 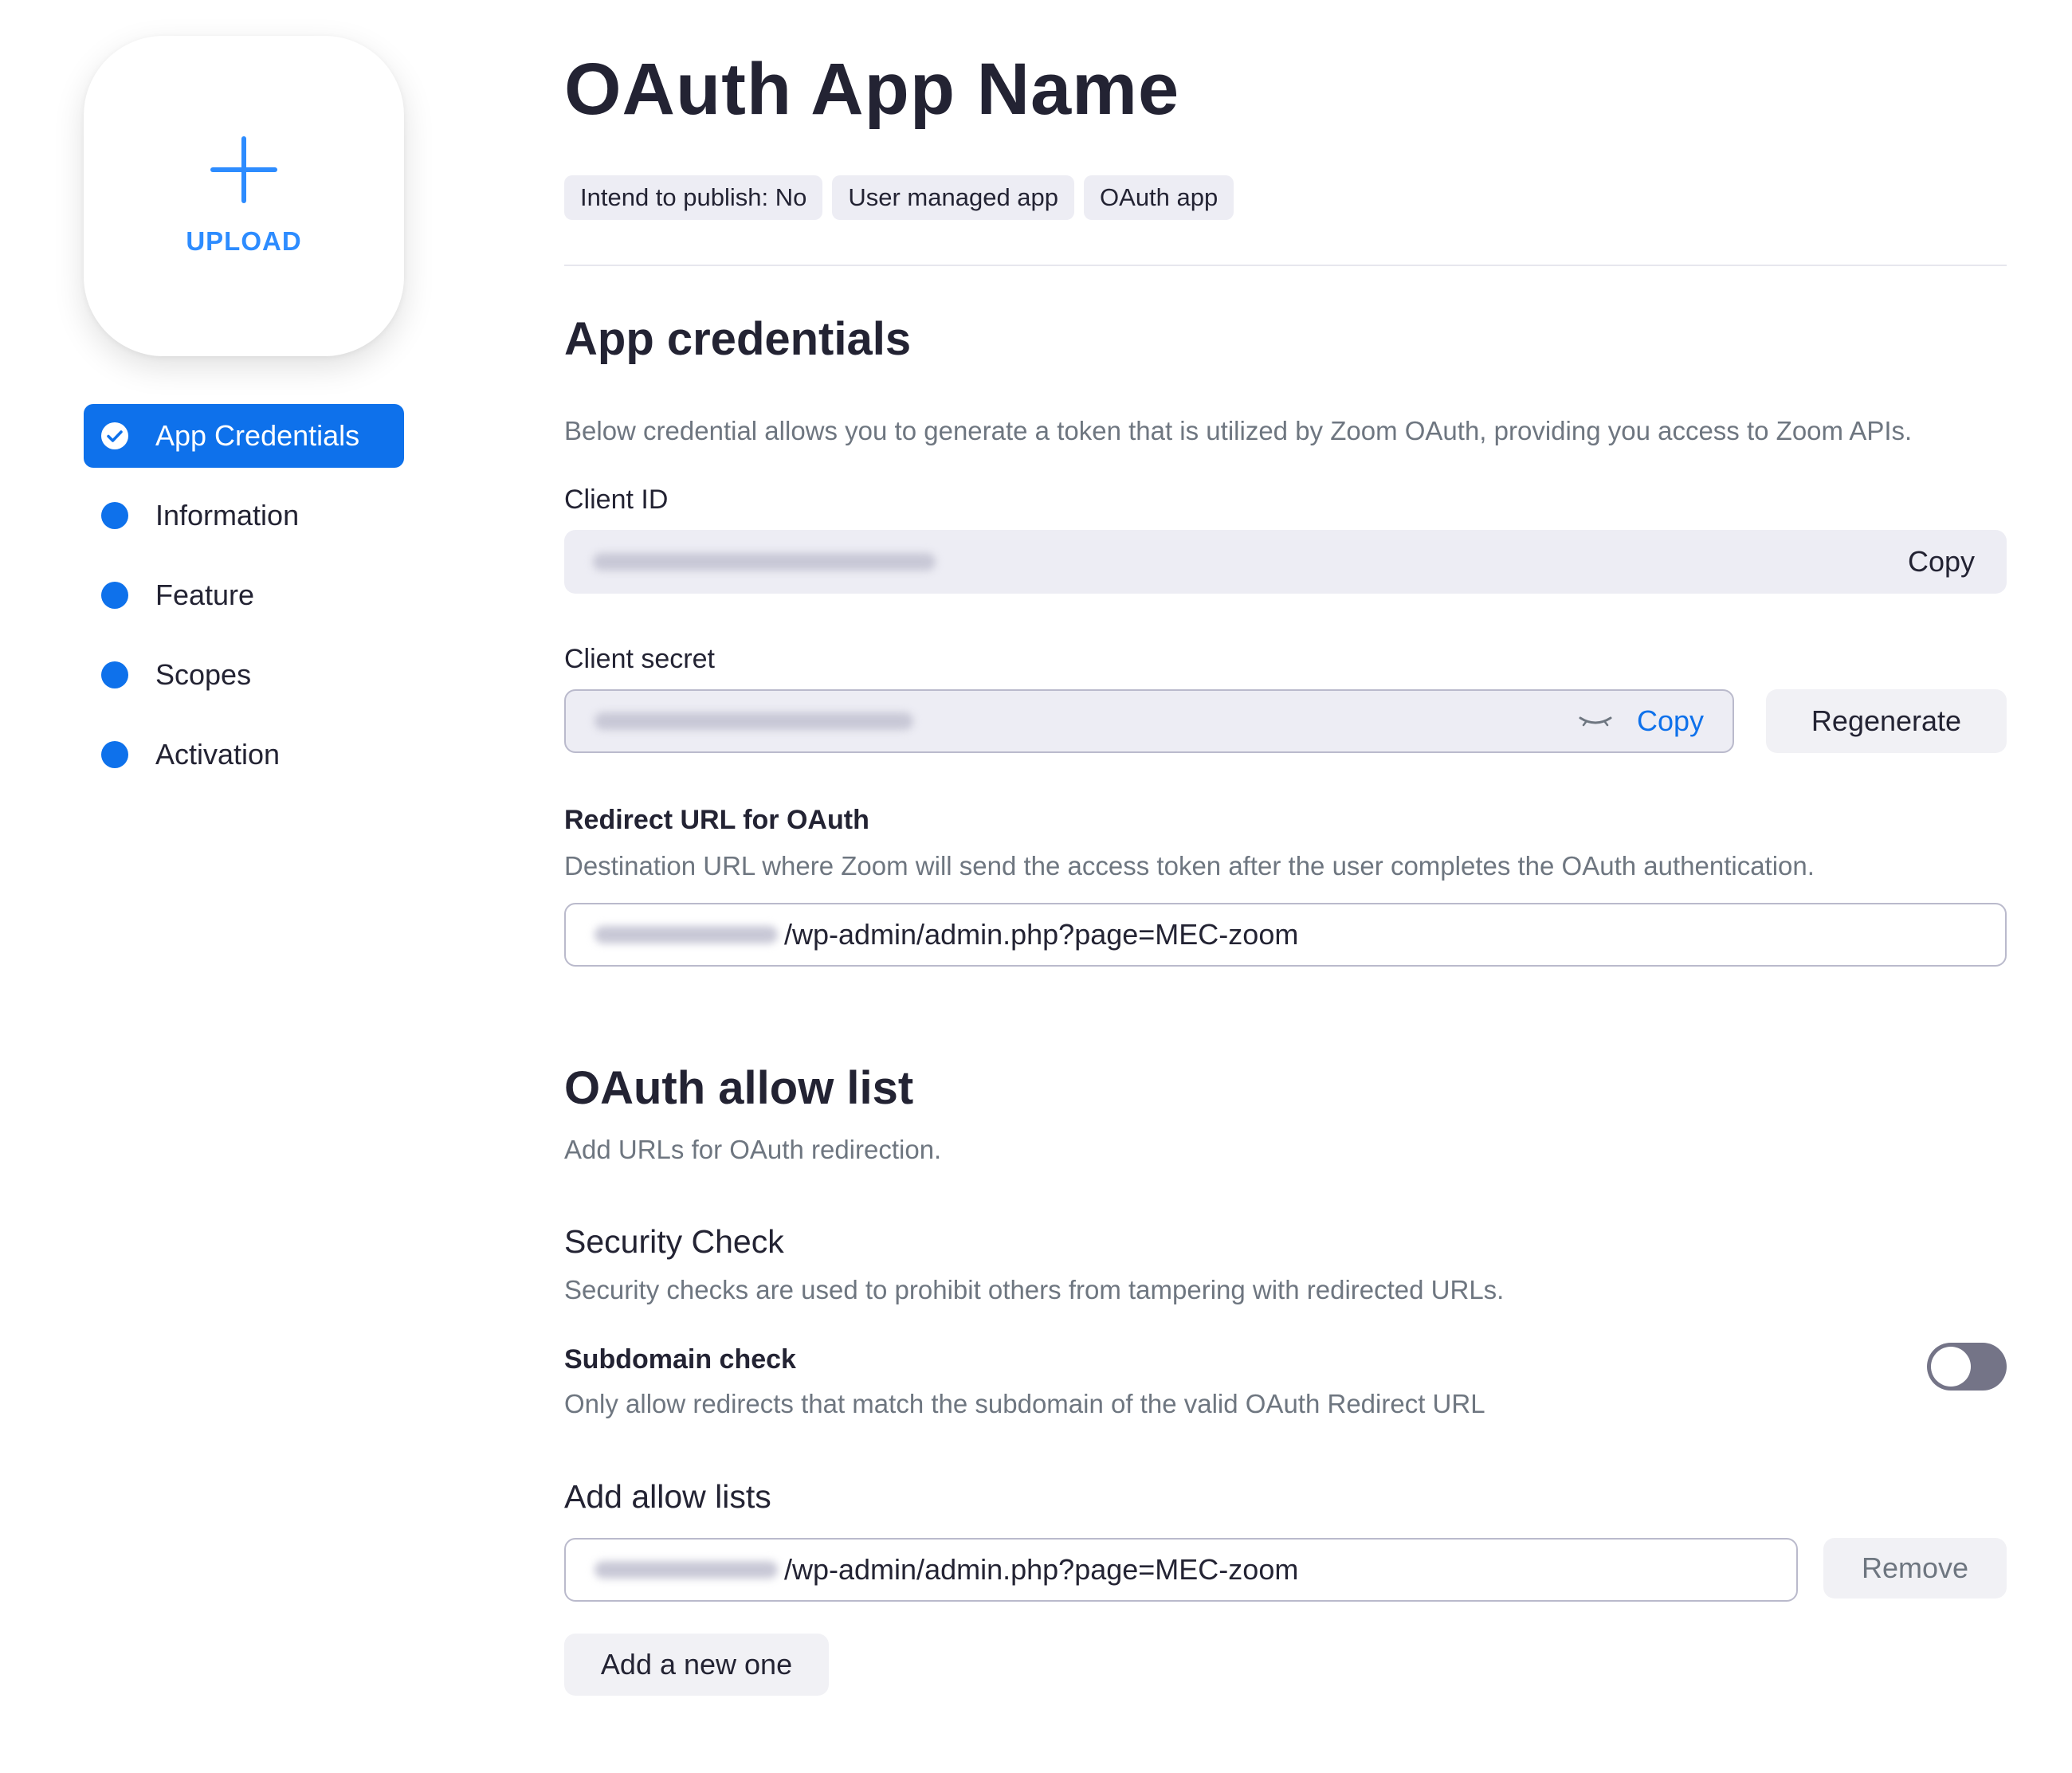 What do you see at coordinates (1285, 265) in the screenshot?
I see `header-divider` at bounding box center [1285, 265].